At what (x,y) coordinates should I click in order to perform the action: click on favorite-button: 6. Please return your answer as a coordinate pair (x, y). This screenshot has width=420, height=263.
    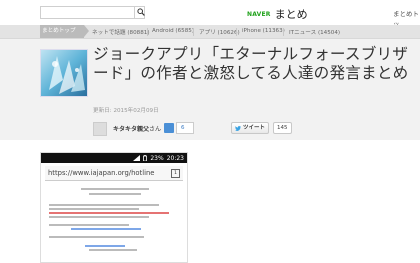
    Looking at the image, I should click on (179, 128).